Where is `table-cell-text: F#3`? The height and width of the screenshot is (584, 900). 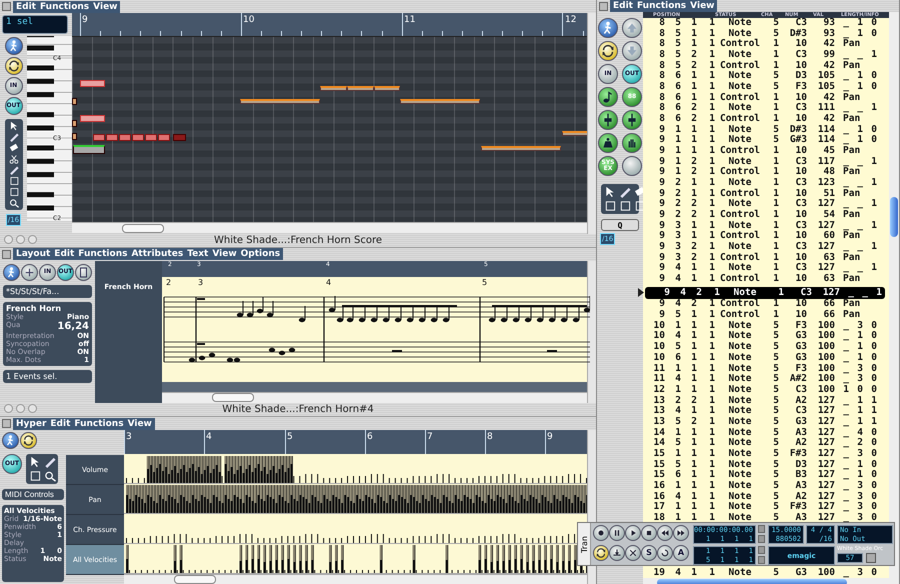 table-cell-text: F#3 is located at coordinates (797, 507).